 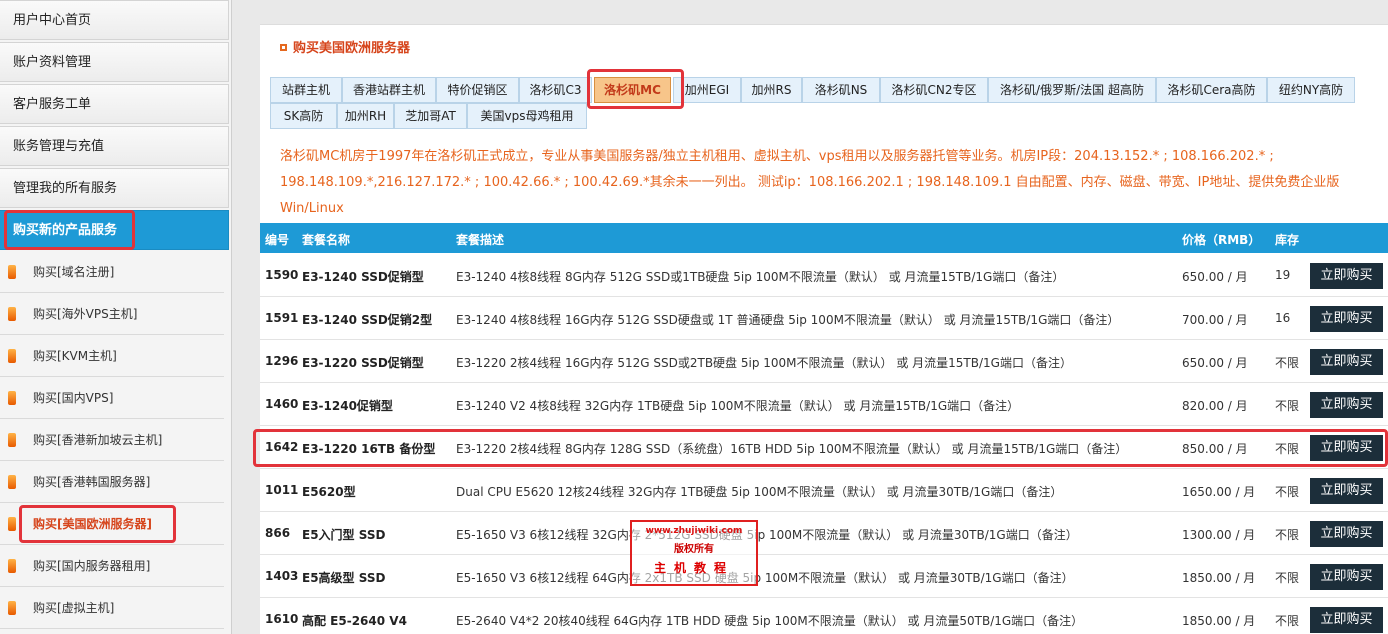 What do you see at coordinates (277, 240) in the screenshot?
I see `header-id: 编号` at bounding box center [277, 240].